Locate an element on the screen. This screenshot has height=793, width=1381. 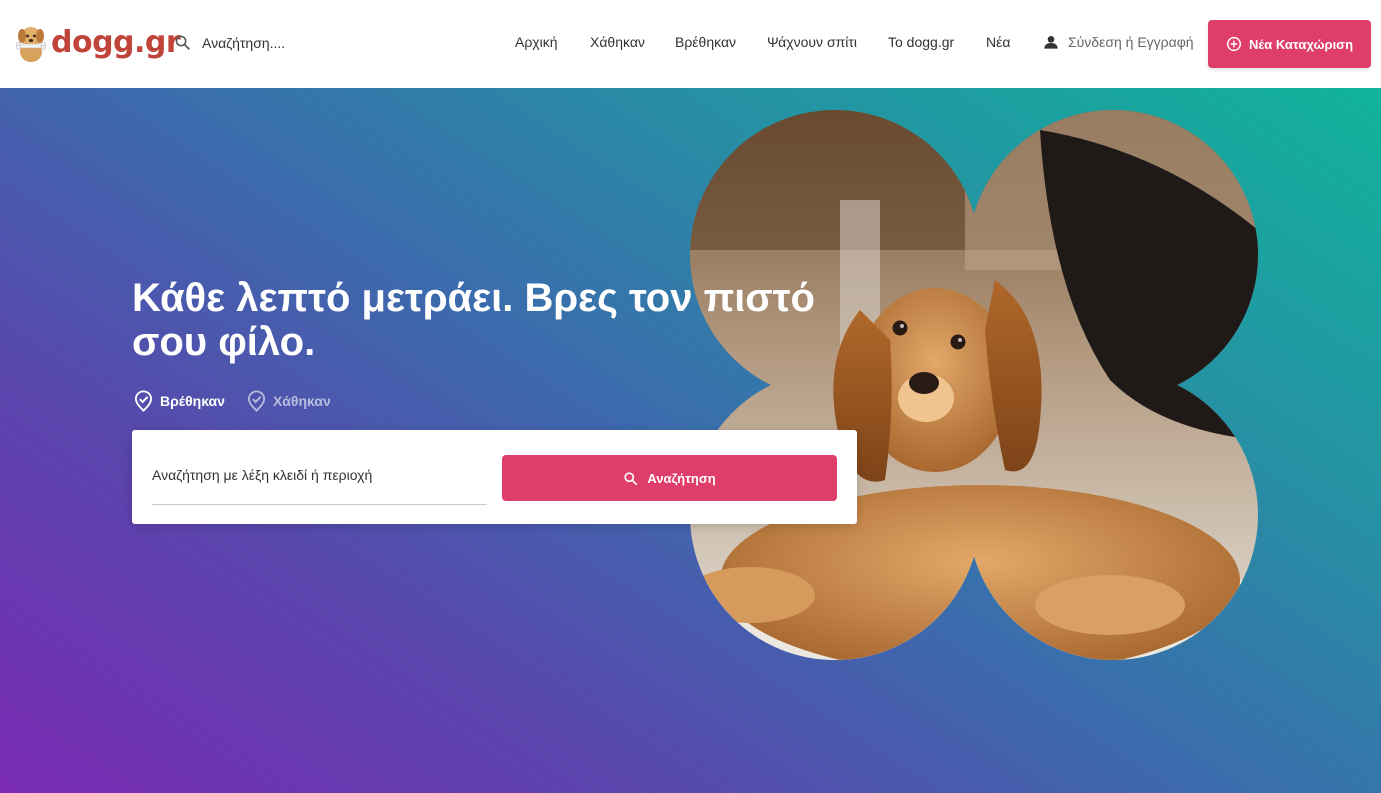
login-link: Σύνδεση ή Εγγραφή is located at coordinates (1118, 42).